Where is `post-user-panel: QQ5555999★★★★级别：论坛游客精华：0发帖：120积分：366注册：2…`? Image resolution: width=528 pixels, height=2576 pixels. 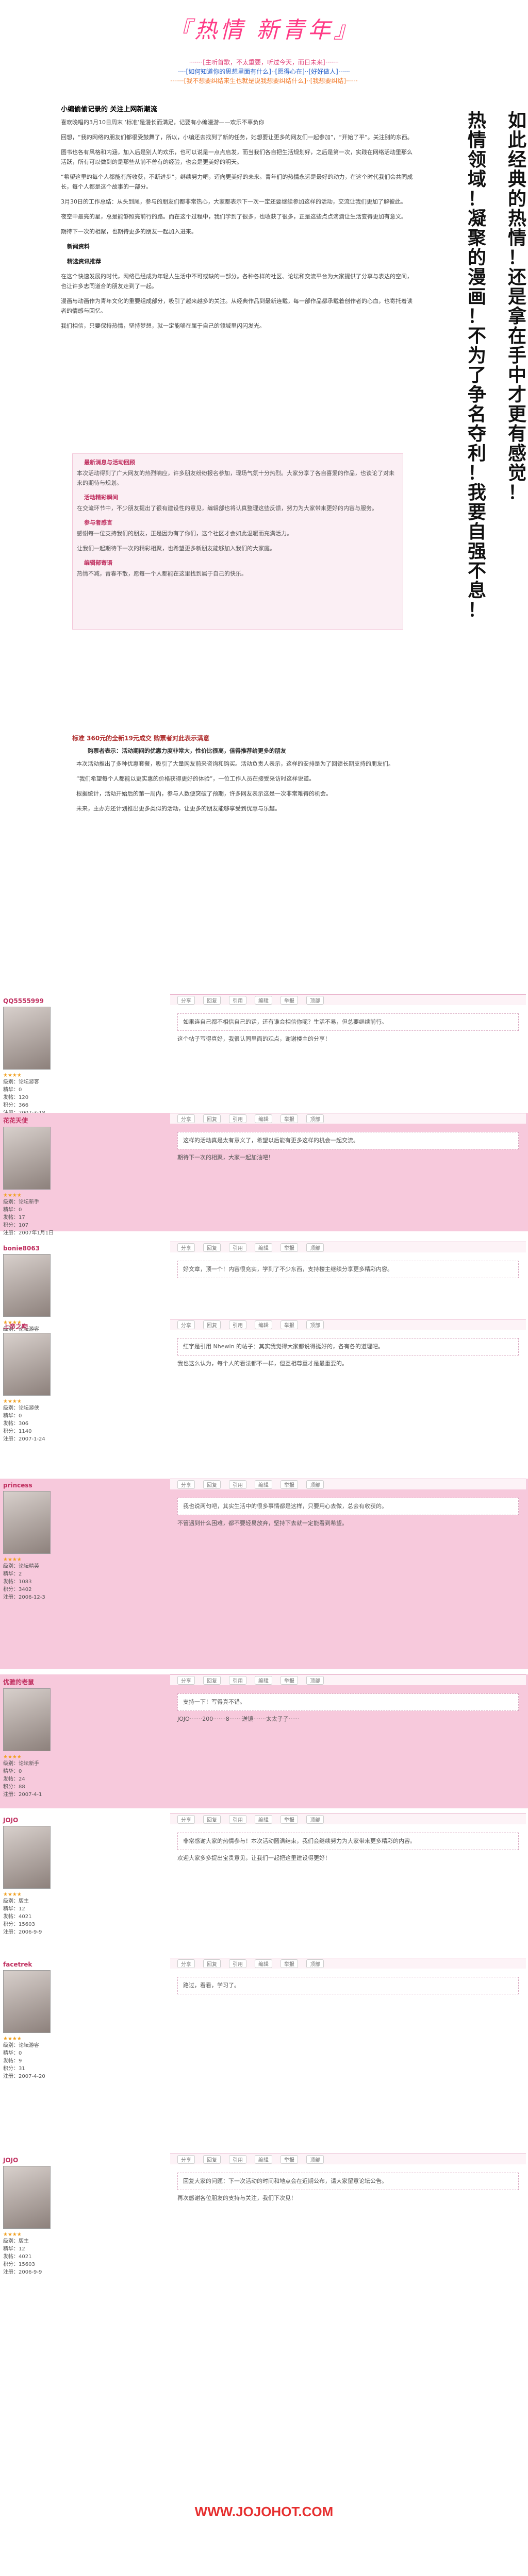
post-user-panel: QQ5555999★★★★级别：论坛游客精华：0发帖：120积分：366注册：2… is located at coordinates (80, 1055).